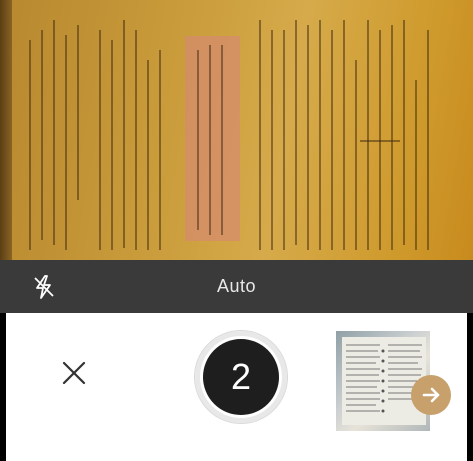  I want to click on arrow-right-icon, so click(431, 395).